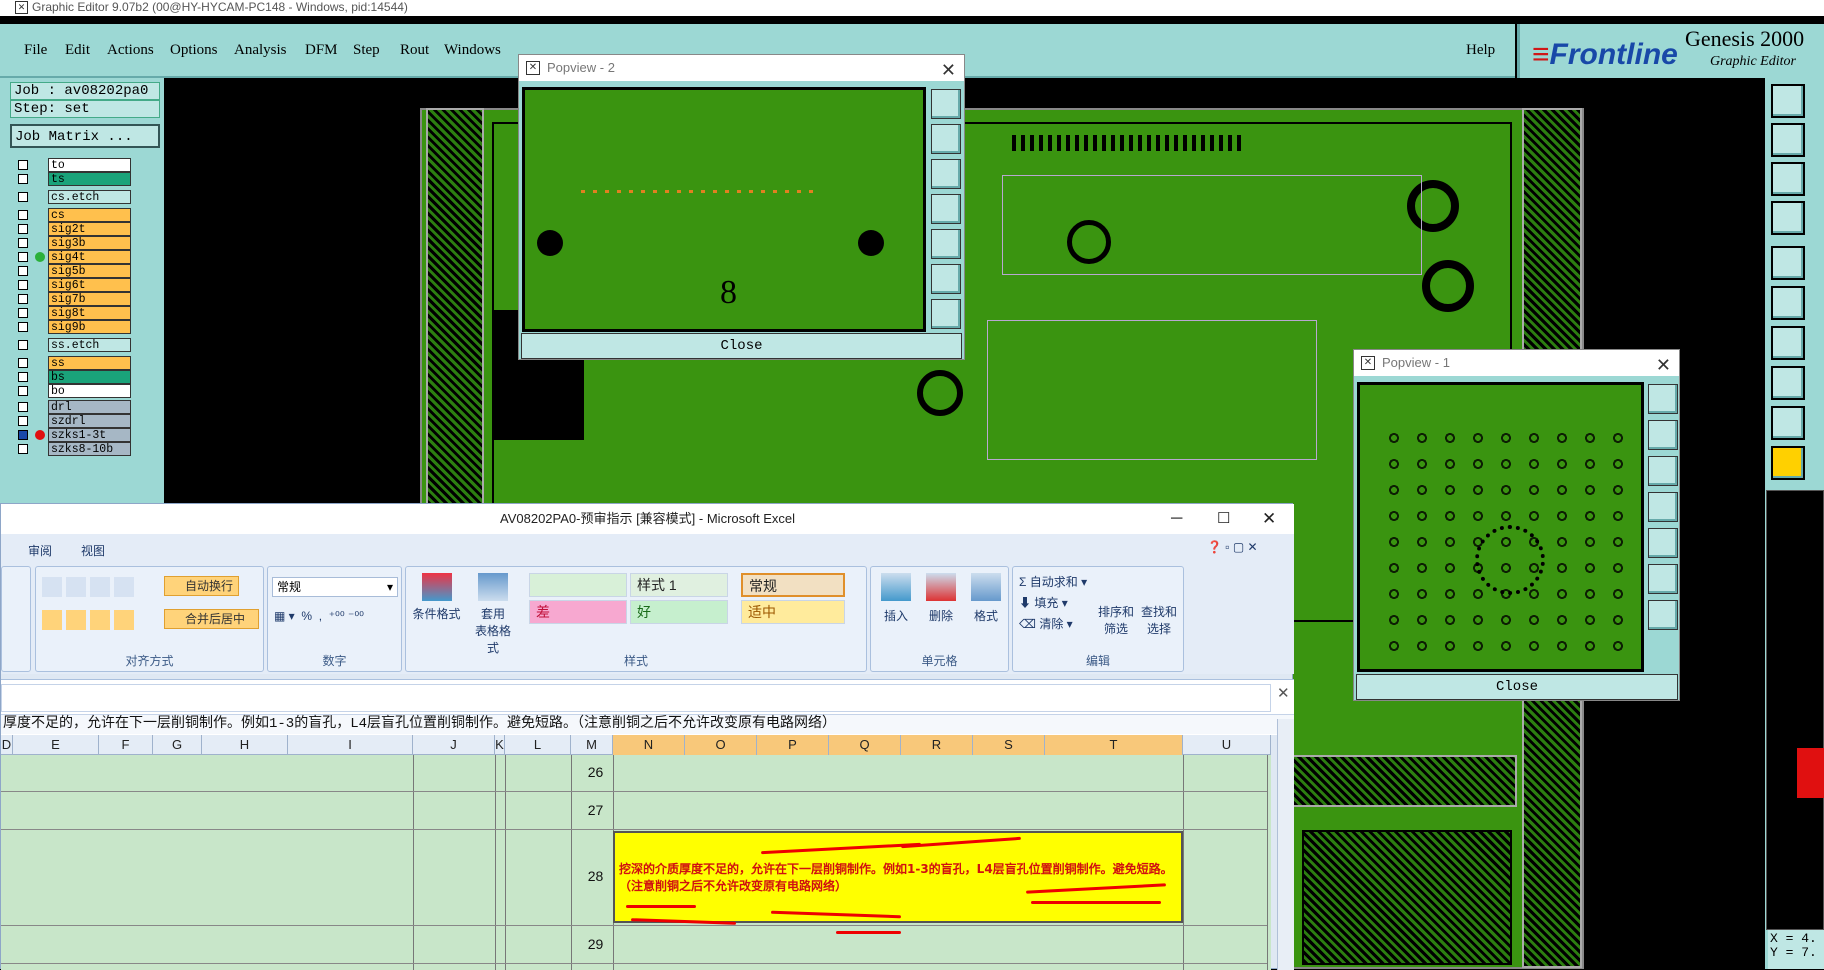 This screenshot has height=970, width=1824. I want to click on menu-analysis: Analysis, so click(260, 50).